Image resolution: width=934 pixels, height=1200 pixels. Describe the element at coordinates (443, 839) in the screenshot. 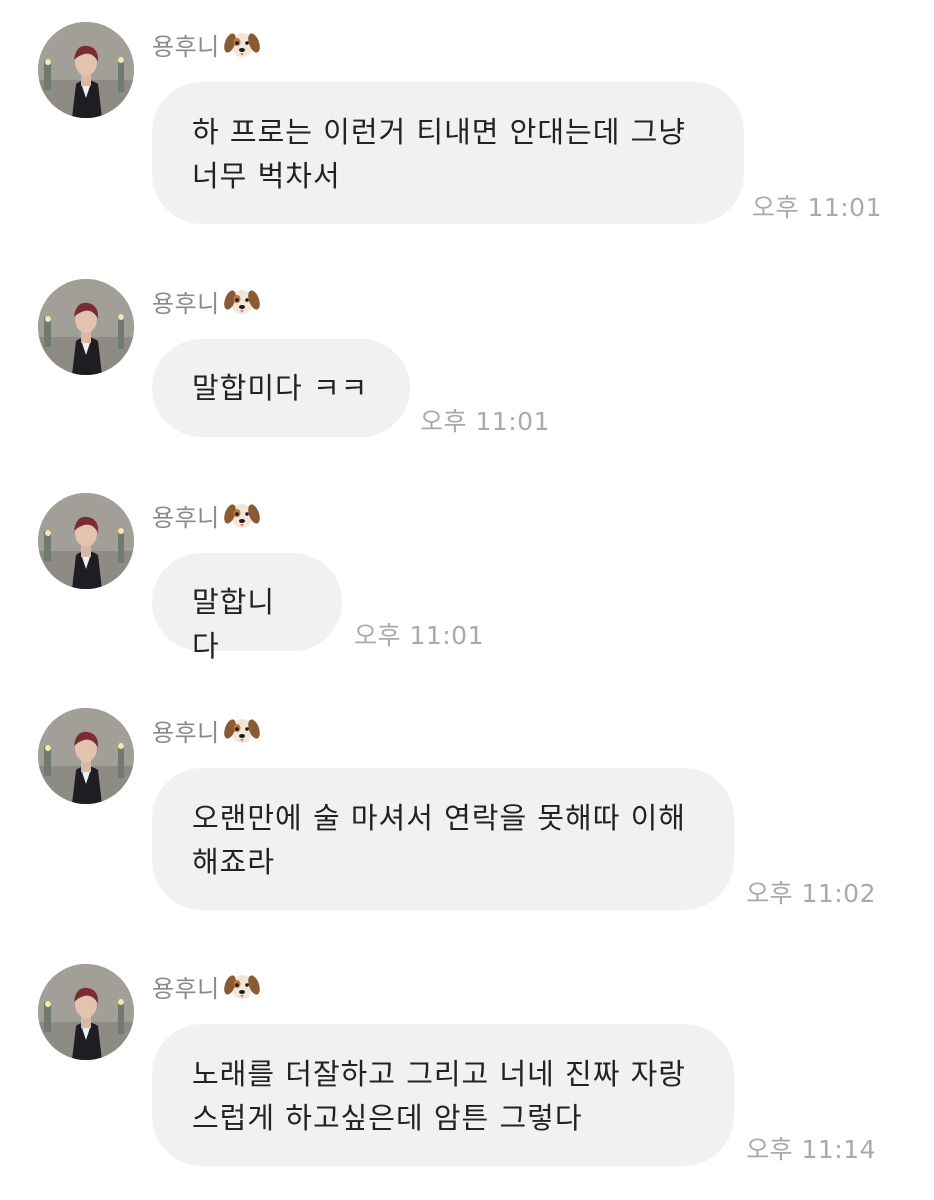

I see `message-bubble: 오랜만에 술 마셔서 연락을 못해따 이해 해죠라` at that location.